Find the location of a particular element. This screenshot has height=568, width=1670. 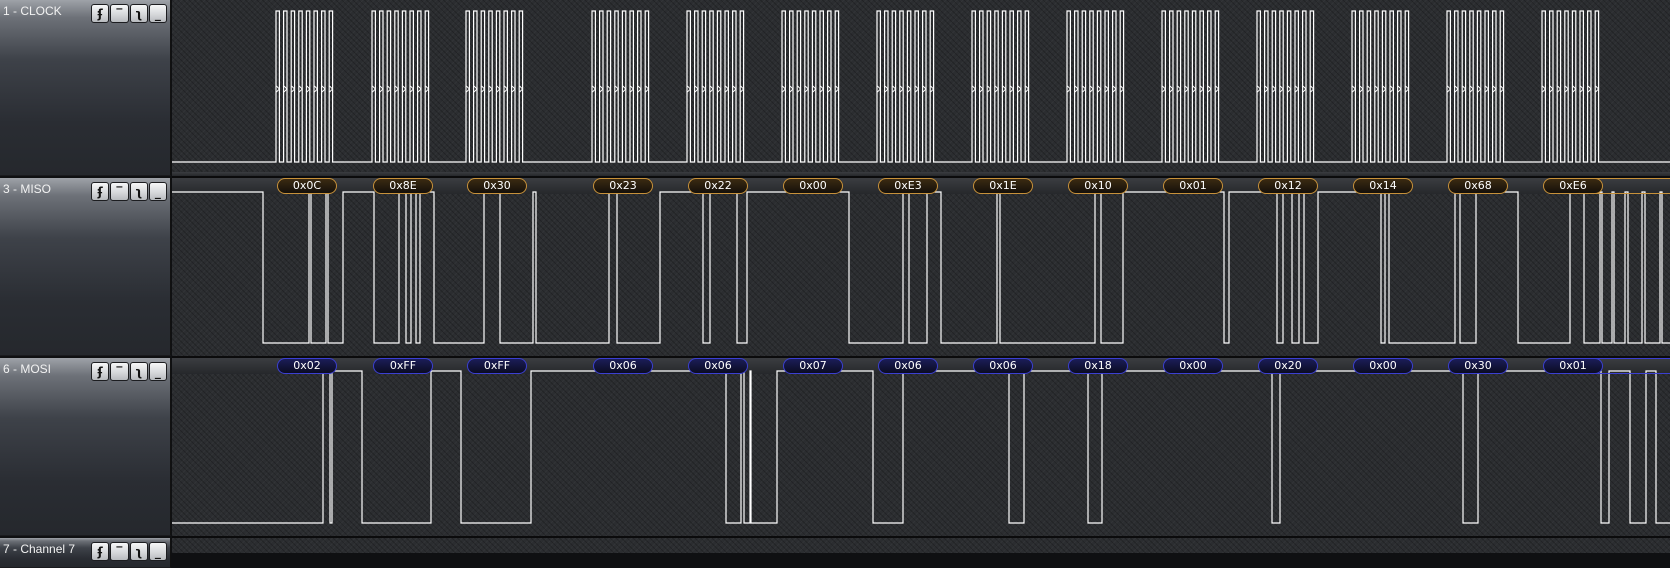

decoded-byte-miso: 0x01 is located at coordinates (1193, 186).